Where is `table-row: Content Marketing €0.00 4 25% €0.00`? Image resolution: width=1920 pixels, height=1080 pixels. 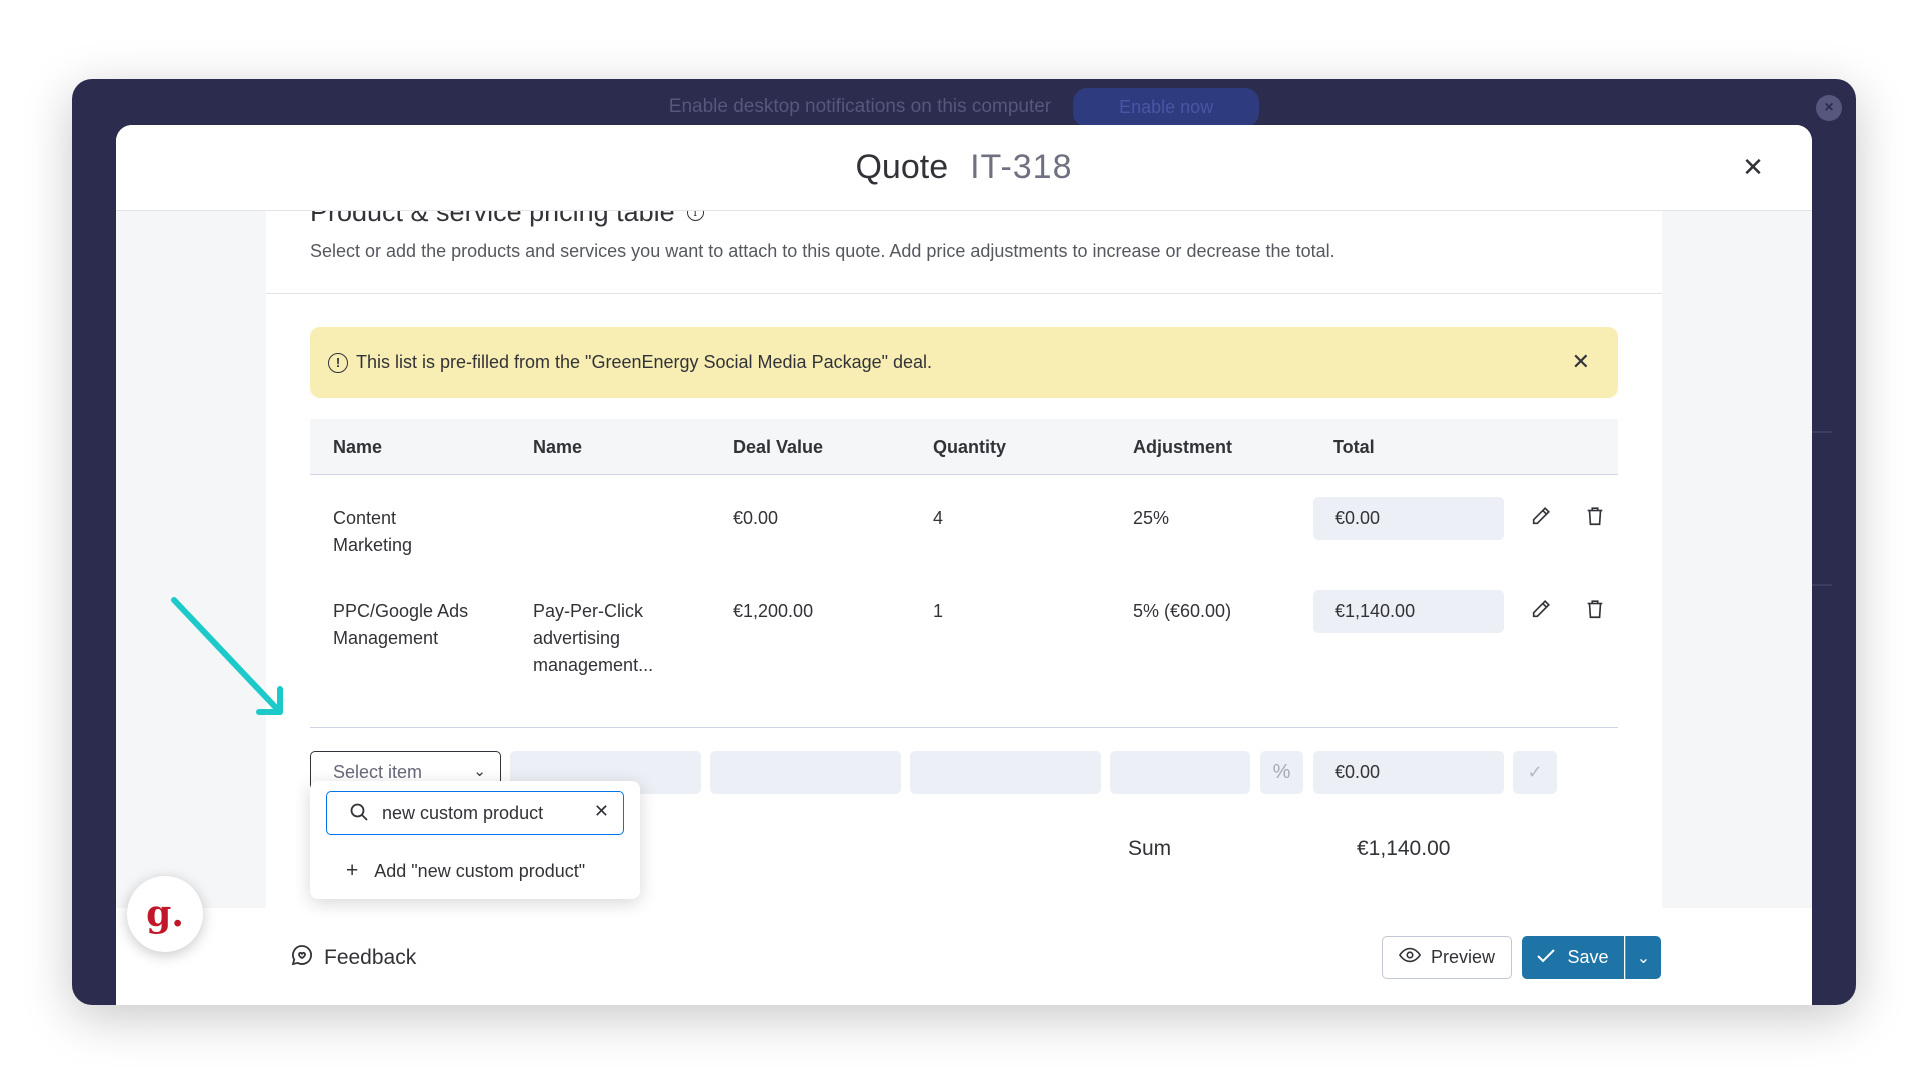 table-row: Content Marketing €0.00 4 25% €0.00 is located at coordinates (964, 546).